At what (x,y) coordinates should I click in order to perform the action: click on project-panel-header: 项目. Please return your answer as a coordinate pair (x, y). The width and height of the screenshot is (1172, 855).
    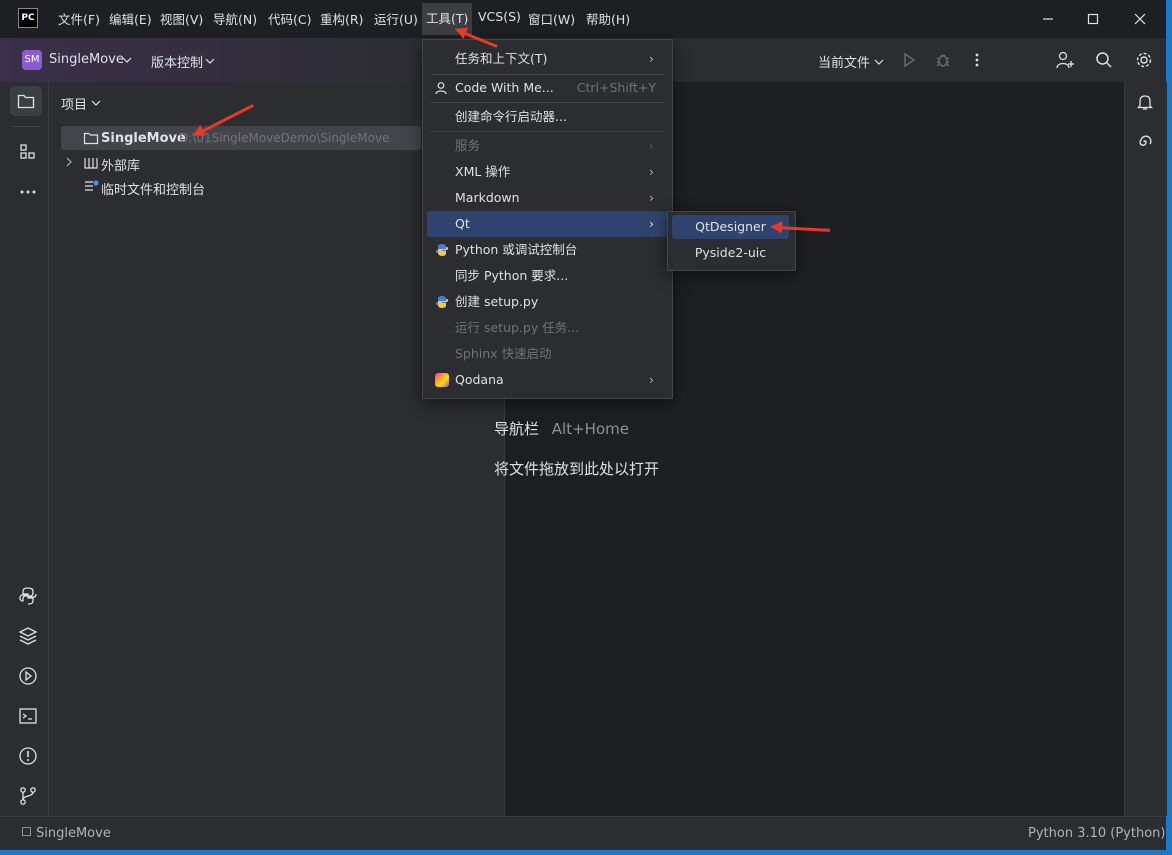
    Looking at the image, I should click on (81, 103).